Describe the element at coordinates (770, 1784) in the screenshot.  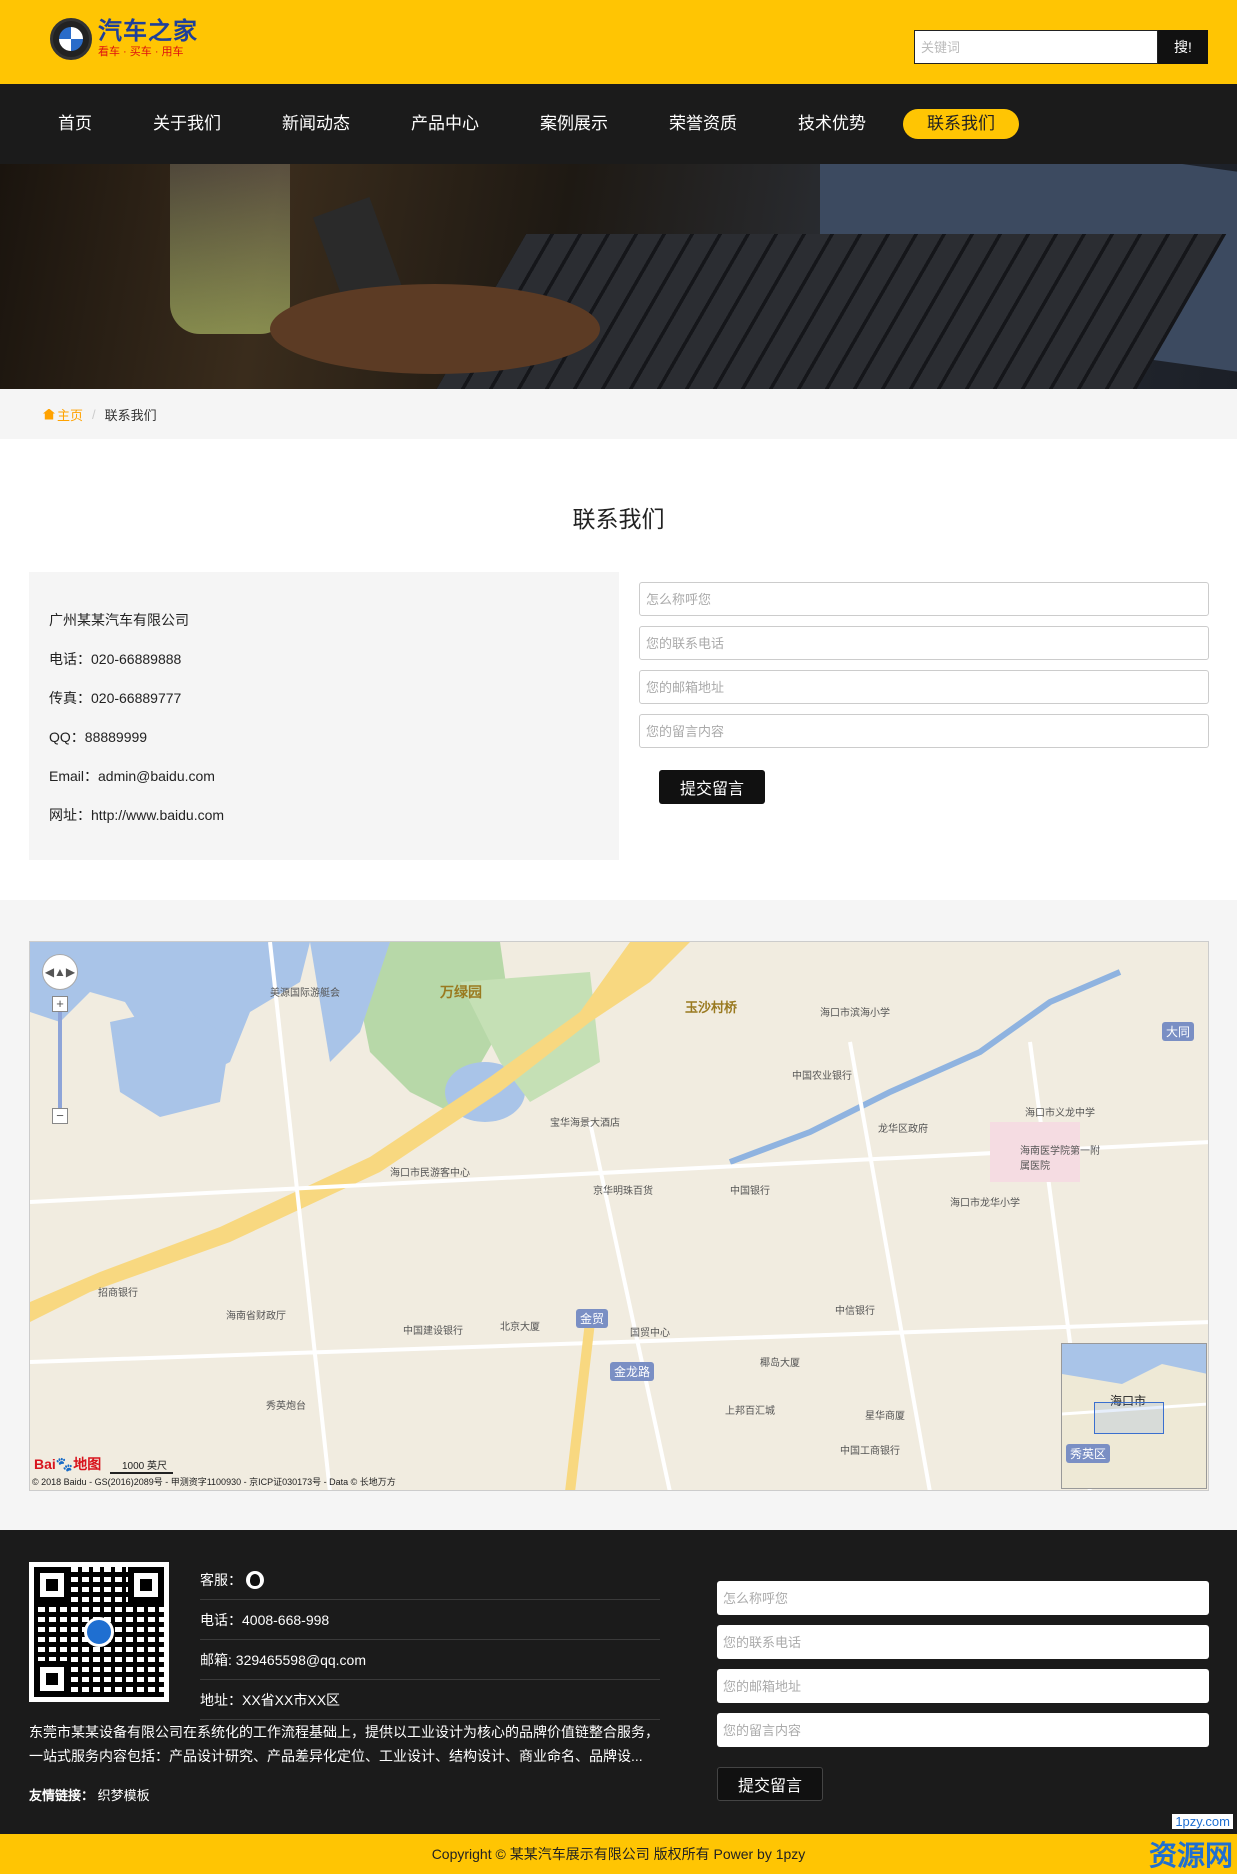
I see `footer-submit-button: 提交留言` at that location.